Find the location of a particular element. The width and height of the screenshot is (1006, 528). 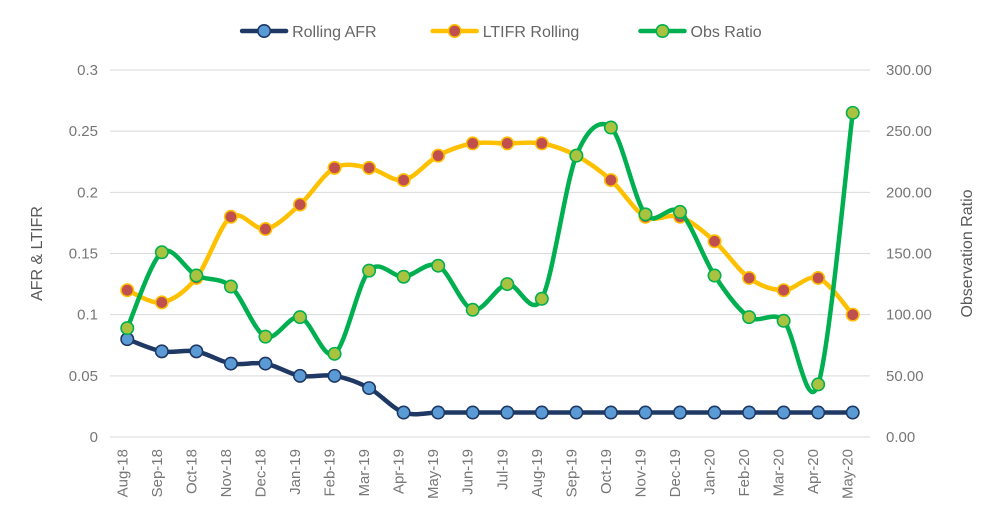

x-axis-tick-label: Mar-20 is located at coordinates (779, 473).